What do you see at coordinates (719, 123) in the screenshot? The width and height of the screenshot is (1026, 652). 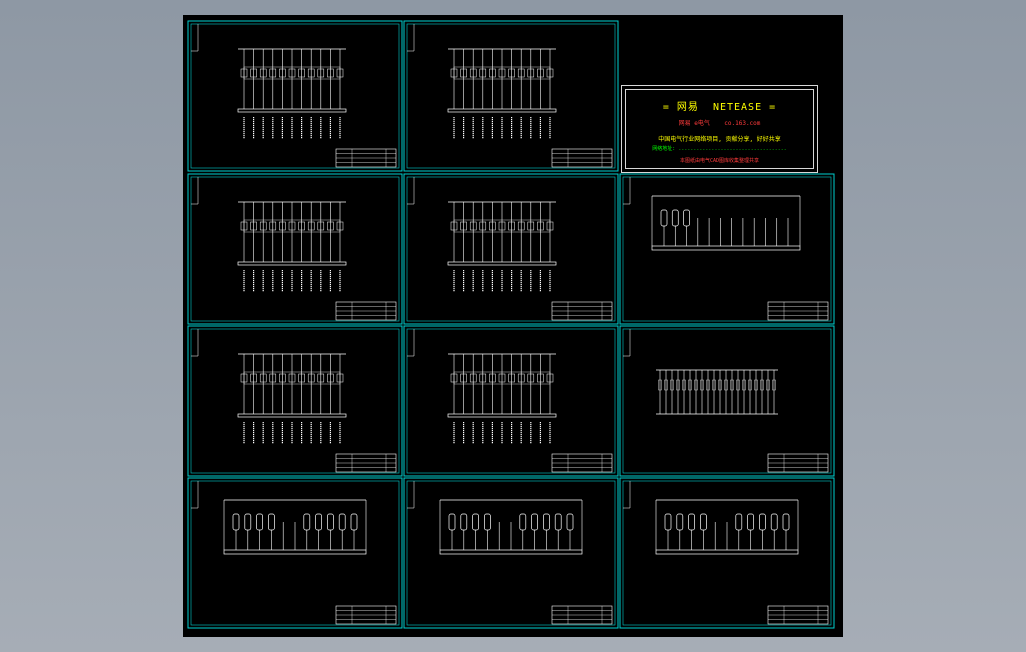 I see `banner-subtitle: 网易 e电气 co.163.com` at bounding box center [719, 123].